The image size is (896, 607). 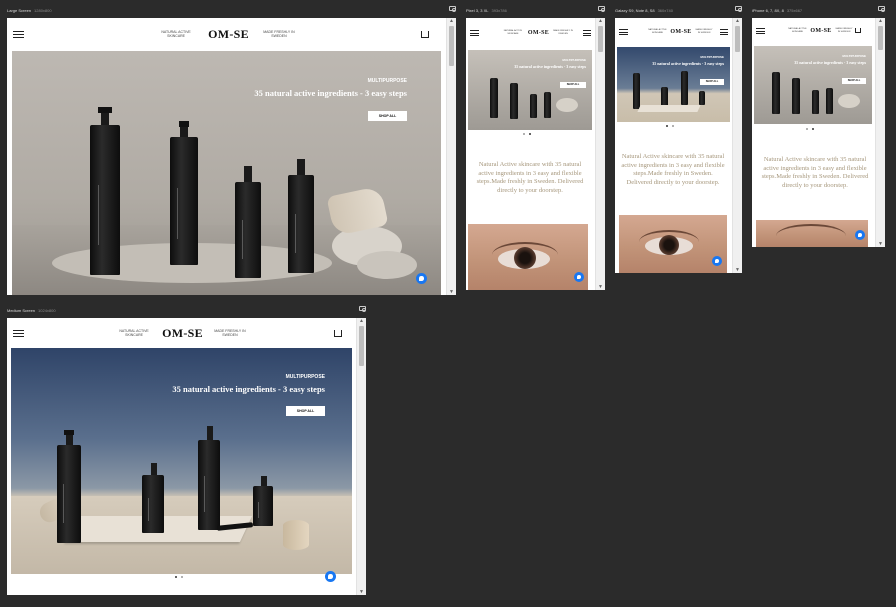 What do you see at coordinates (499, 10) in the screenshot?
I see `frame-size: 393x786` at bounding box center [499, 10].